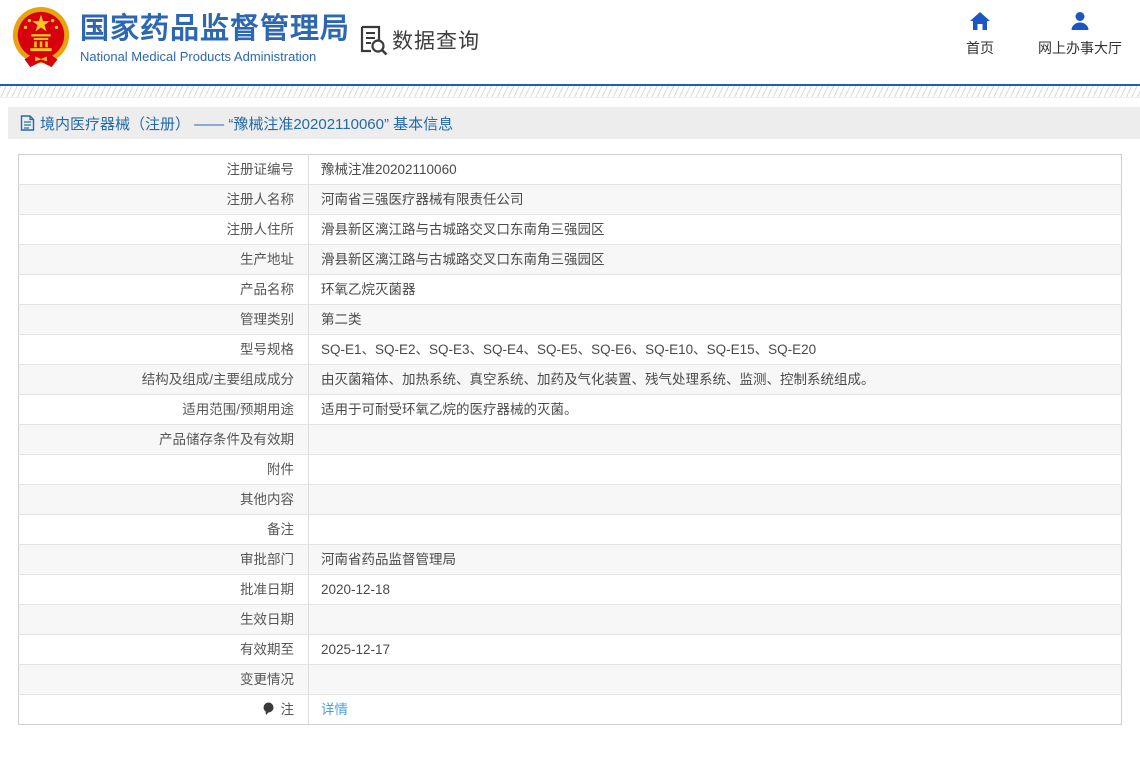 The height and width of the screenshot is (765, 1140). I want to click on hatched-divider, so click(570, 92).